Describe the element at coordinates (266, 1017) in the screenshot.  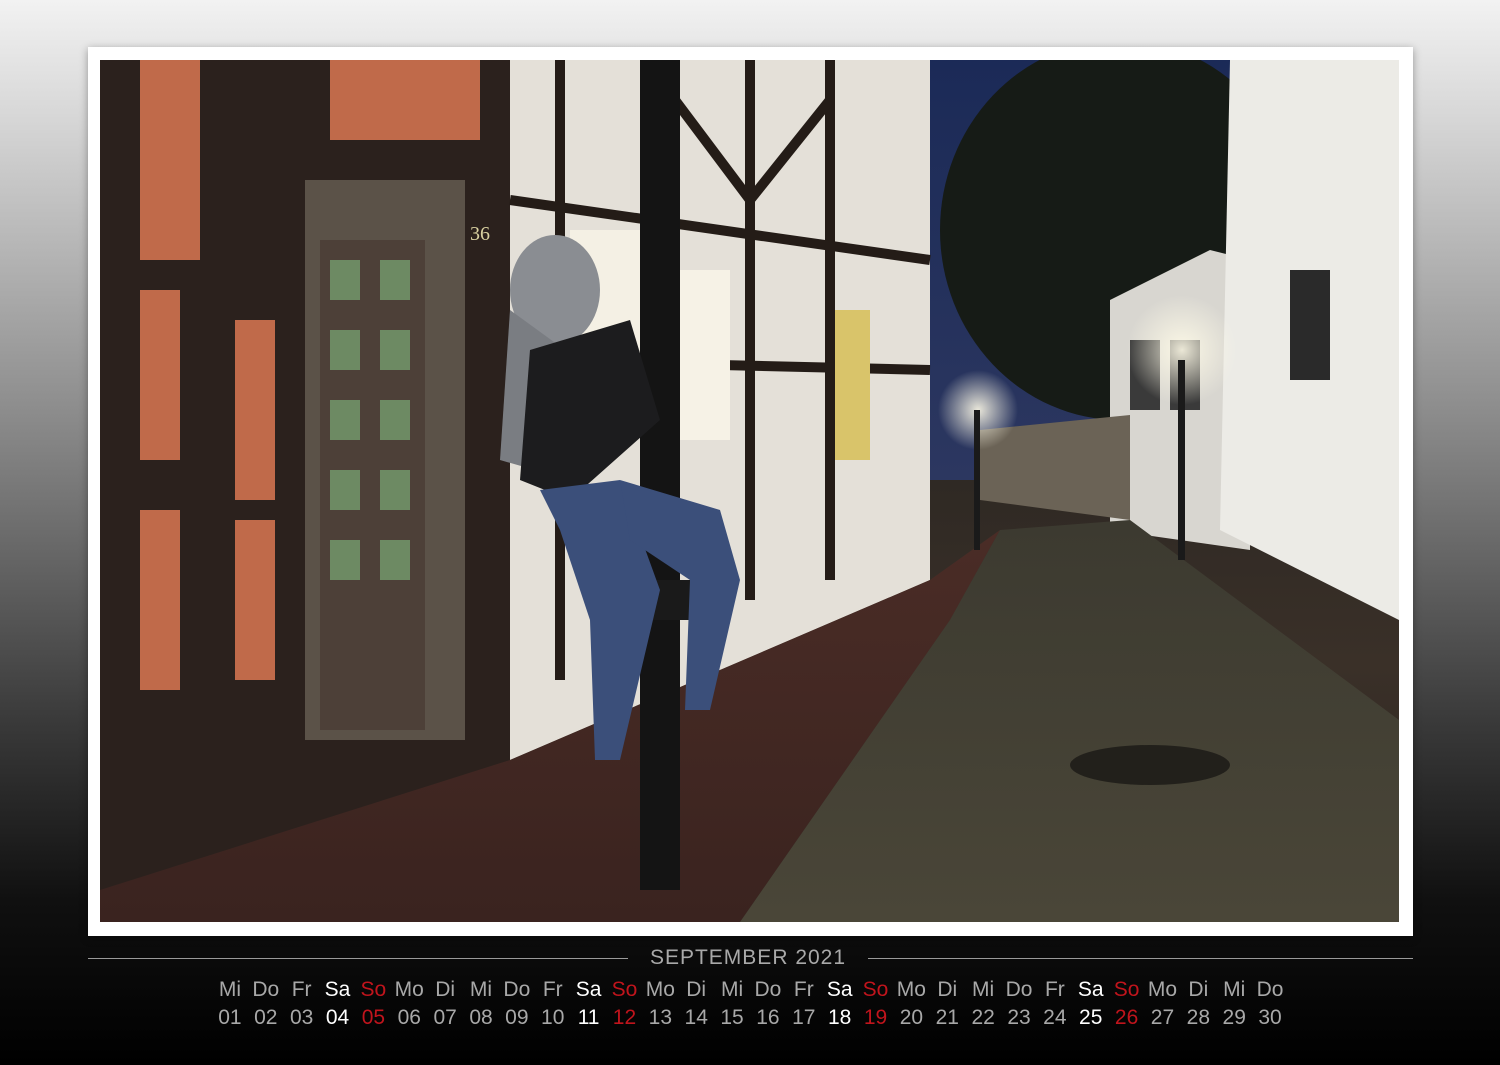
I see `day-number: 02` at that location.